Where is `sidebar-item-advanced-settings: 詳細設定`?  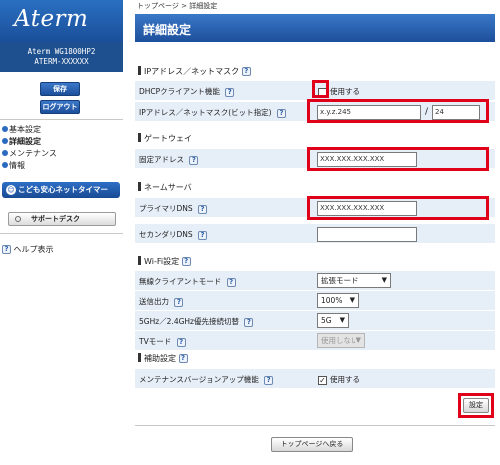 sidebar-item-advanced-settings: 詳細設定 is located at coordinates (61, 142).